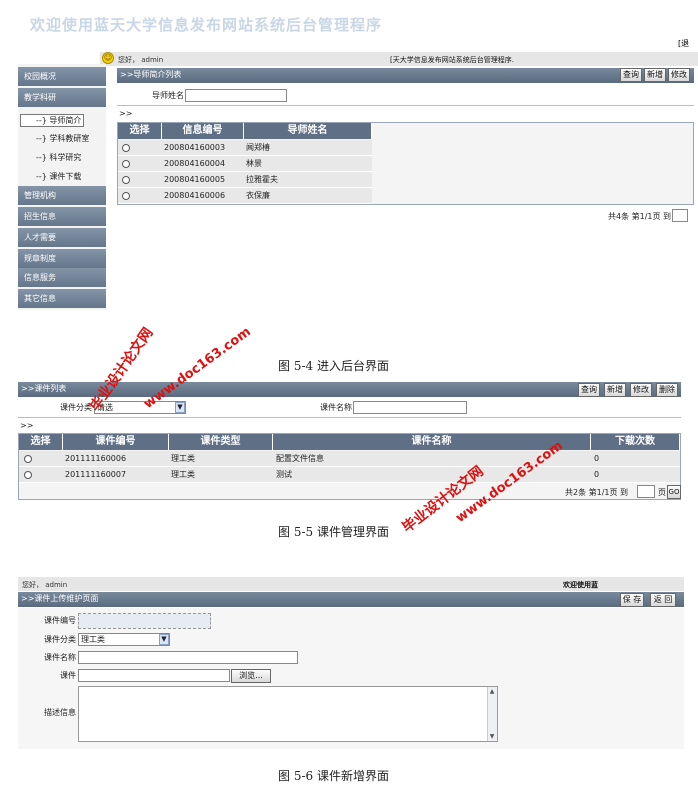  What do you see at coordinates (635, 442) in the screenshot?
I see `col-download-count: 下载次数` at bounding box center [635, 442].